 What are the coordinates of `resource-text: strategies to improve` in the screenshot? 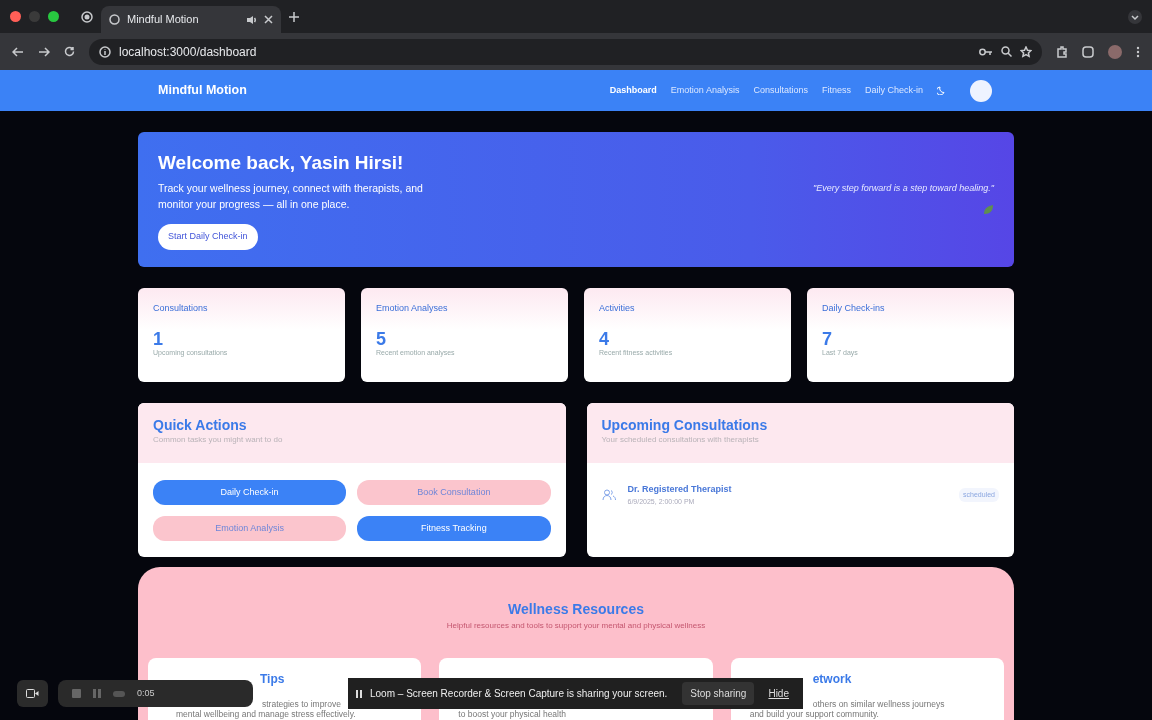 It's located at (301, 704).